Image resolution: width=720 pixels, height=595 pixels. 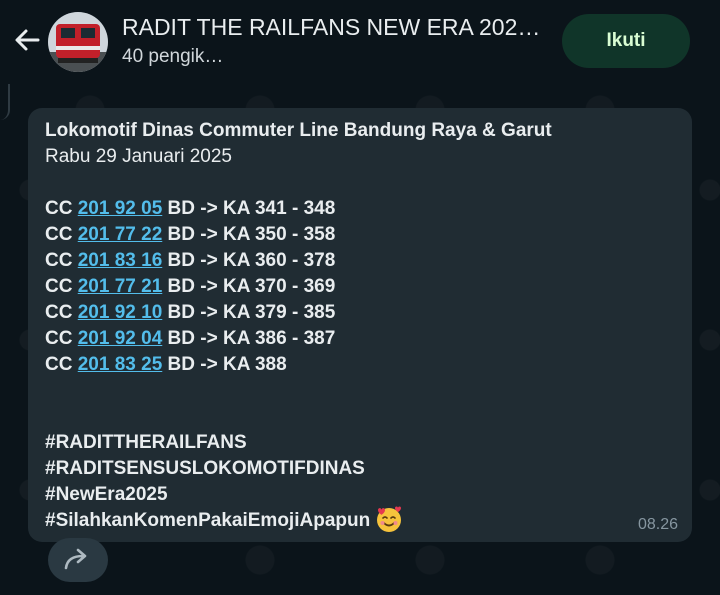 What do you see at coordinates (120, 260) in the screenshot?
I see `phone-link: 201 83 16` at bounding box center [120, 260].